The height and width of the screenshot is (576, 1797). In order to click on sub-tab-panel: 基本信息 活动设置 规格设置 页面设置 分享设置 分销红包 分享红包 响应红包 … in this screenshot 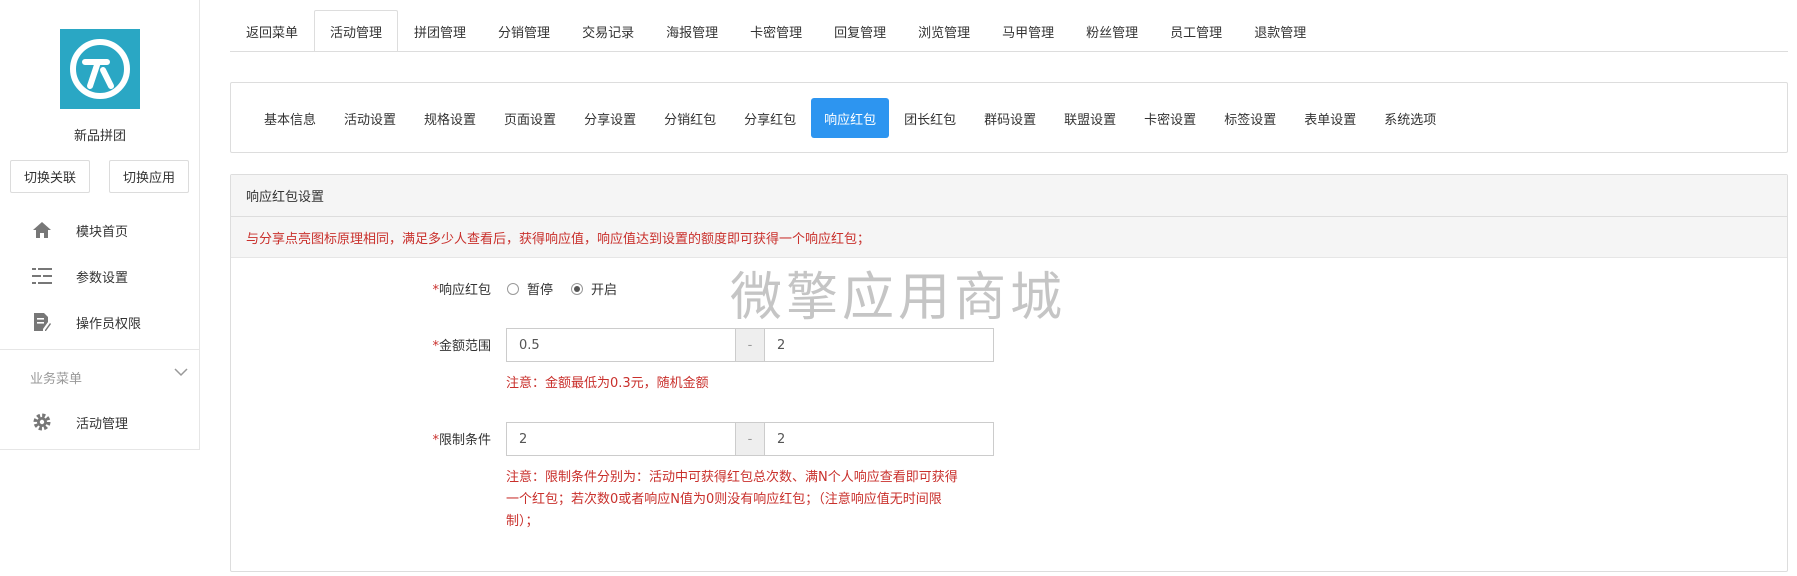, I will do `click(1009, 117)`.